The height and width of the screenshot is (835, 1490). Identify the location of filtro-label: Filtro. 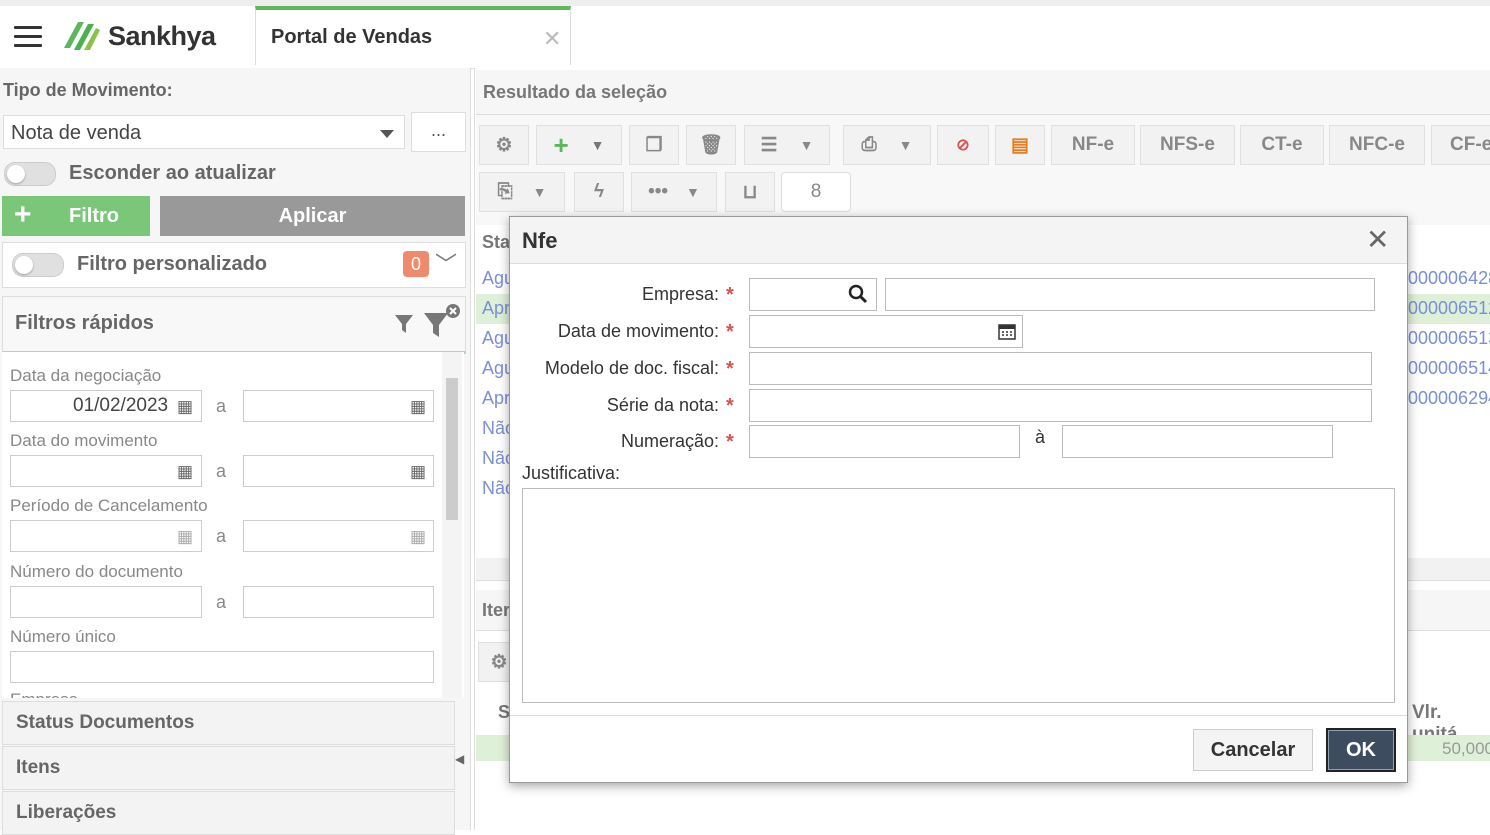
(94, 216).